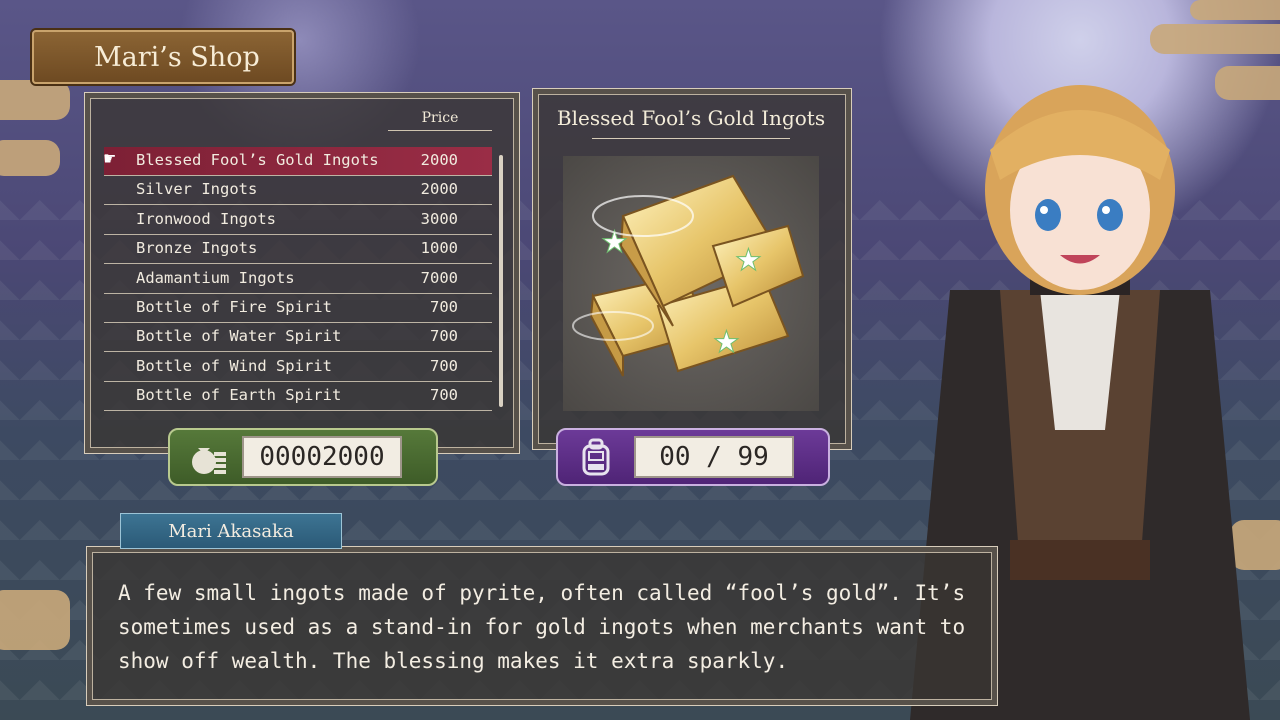 The height and width of the screenshot is (720, 1280). What do you see at coordinates (215, 277) in the screenshot?
I see `shop-item-name: Adamantium Ingots` at bounding box center [215, 277].